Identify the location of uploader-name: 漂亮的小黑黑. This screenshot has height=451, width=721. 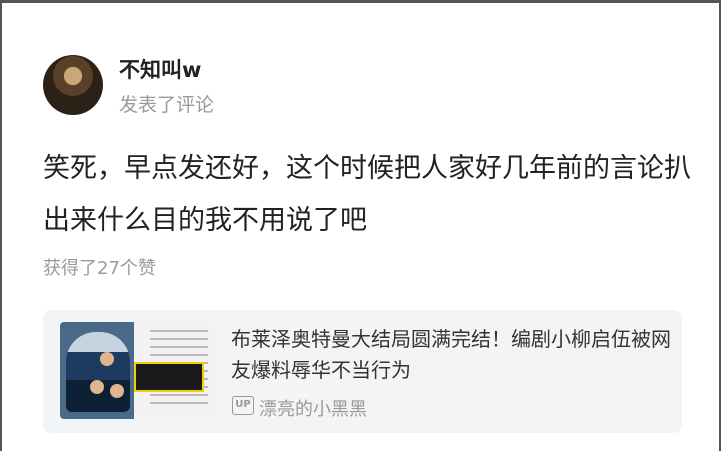
(313, 408).